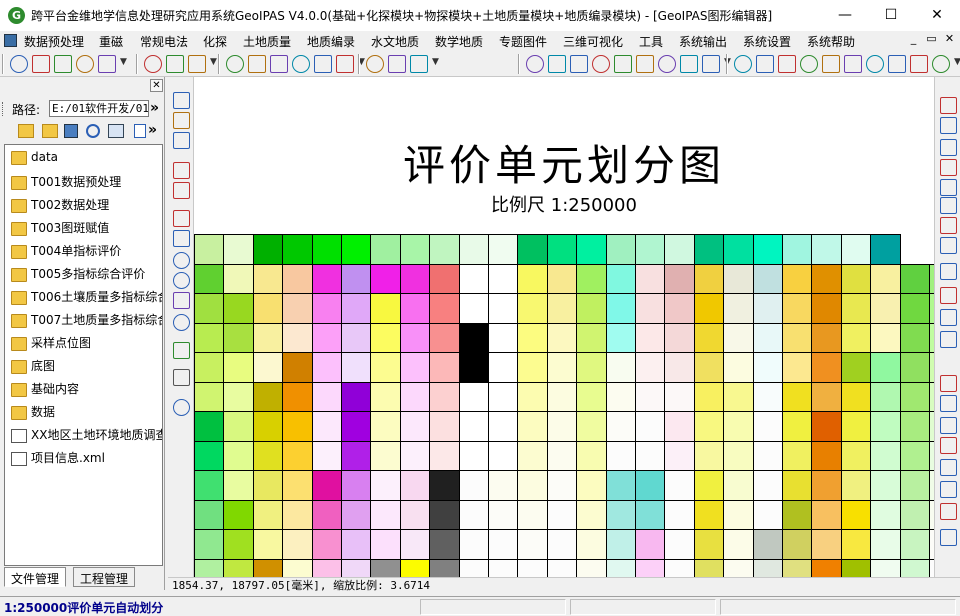 Image resolution: width=960 pixels, height=616 pixels. Describe the element at coordinates (931, 39) in the screenshot. I see `doc-restore-button: ▭` at that location.